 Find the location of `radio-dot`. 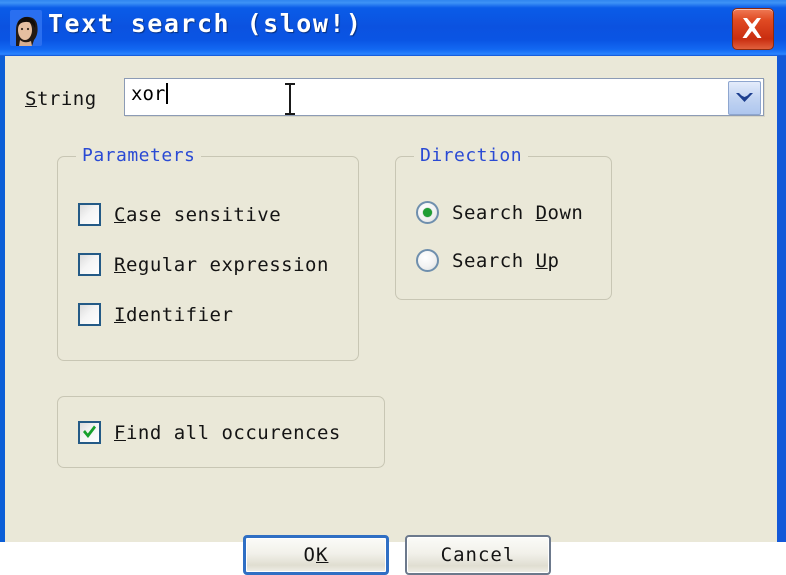

radio-dot is located at coordinates (427, 212).